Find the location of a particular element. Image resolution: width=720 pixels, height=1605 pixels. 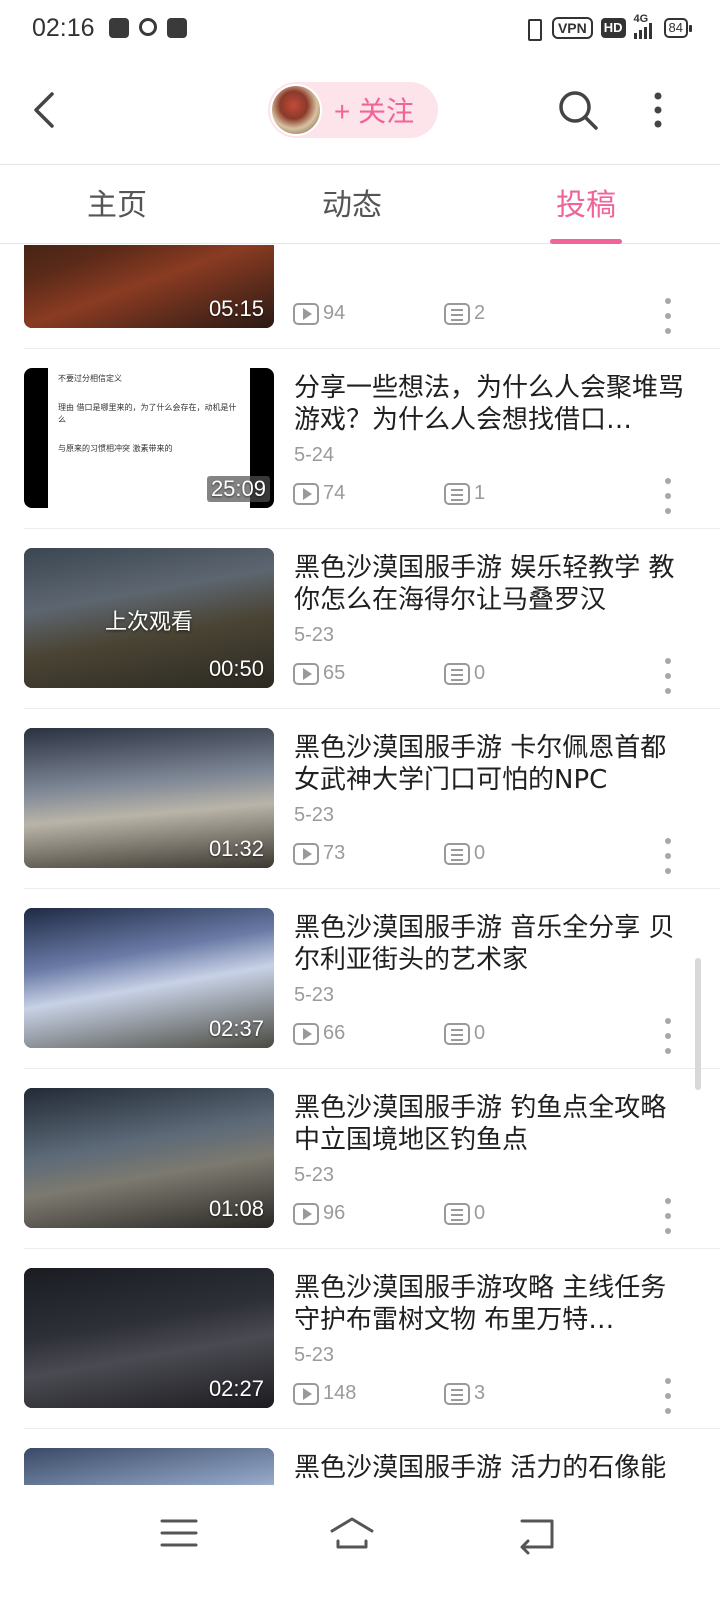

network-type: 4G is located at coordinates (641, 19).